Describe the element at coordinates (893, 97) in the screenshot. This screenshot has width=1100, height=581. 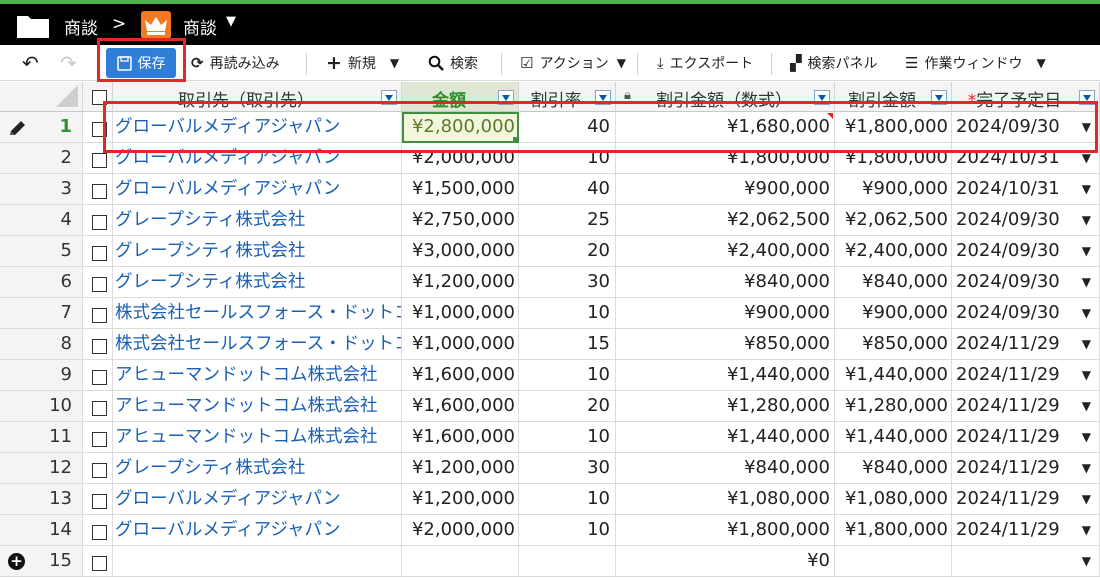
I see `header-discount: 割引金額` at that location.